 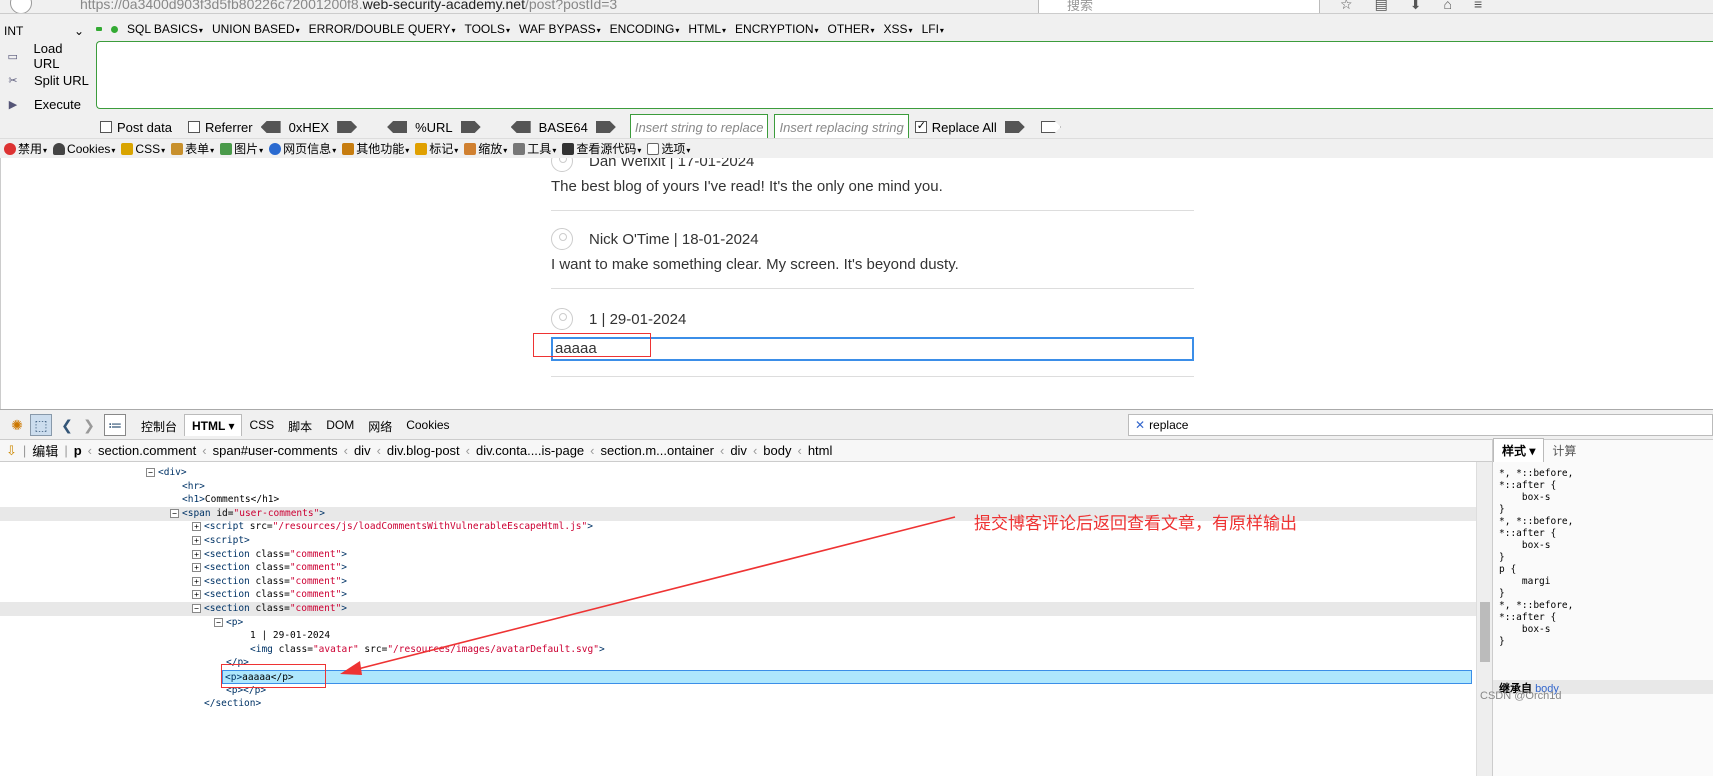 I want to click on tree-node: + <script>, so click(x=738, y=541).